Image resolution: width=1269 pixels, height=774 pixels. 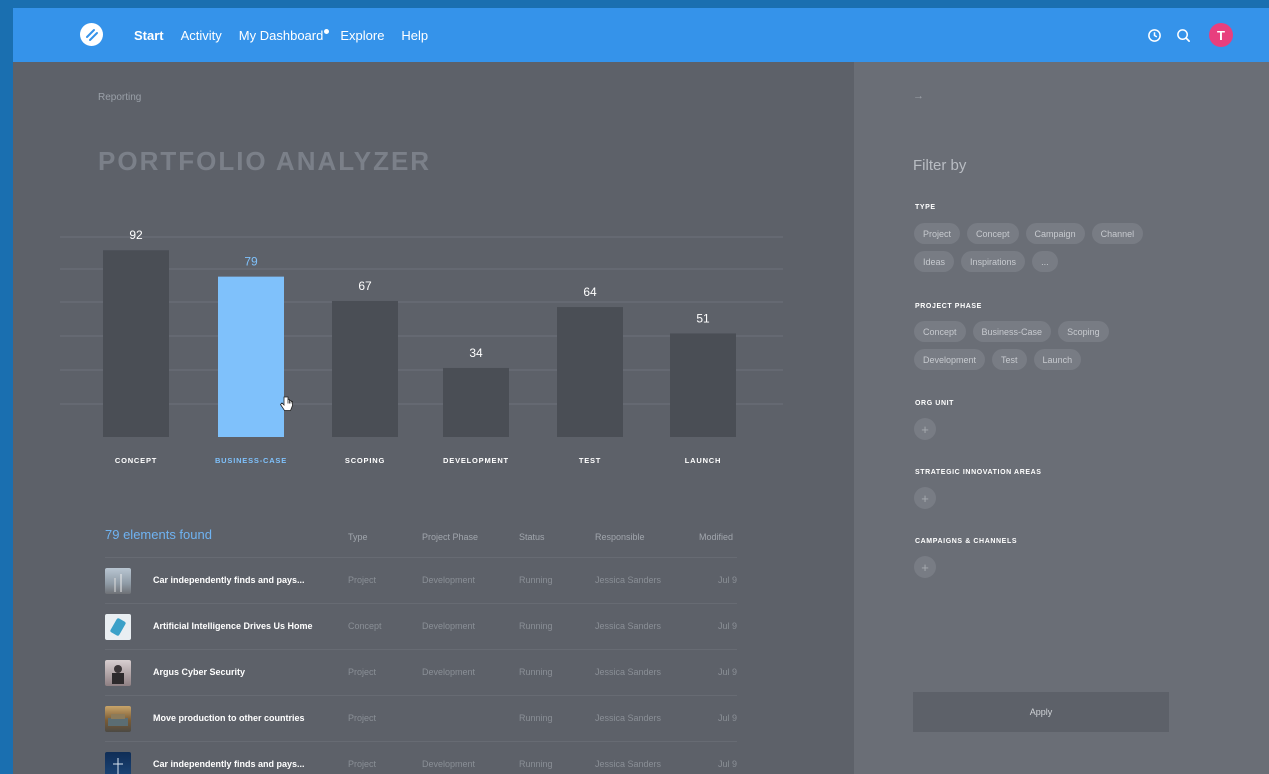 What do you see at coordinates (327, 31) in the screenshot?
I see `notification-dot` at bounding box center [327, 31].